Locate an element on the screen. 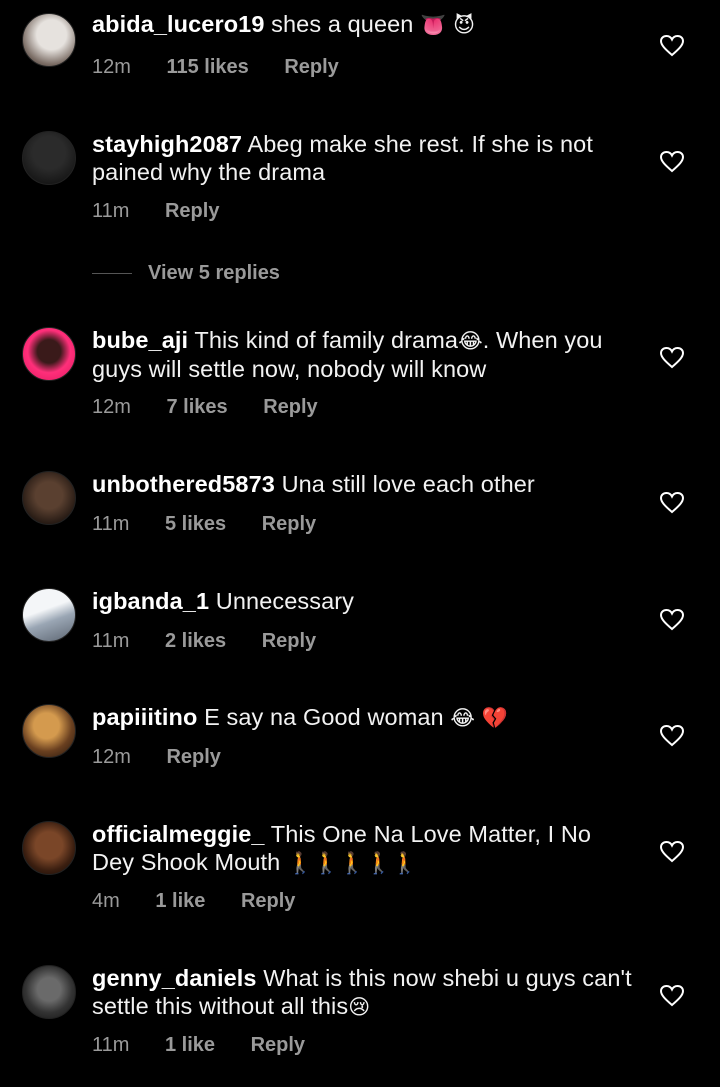 Image resolution: width=720 pixels, height=1087 pixels. comment-meta: 12m 115 likes Reply is located at coordinates (215, 67).